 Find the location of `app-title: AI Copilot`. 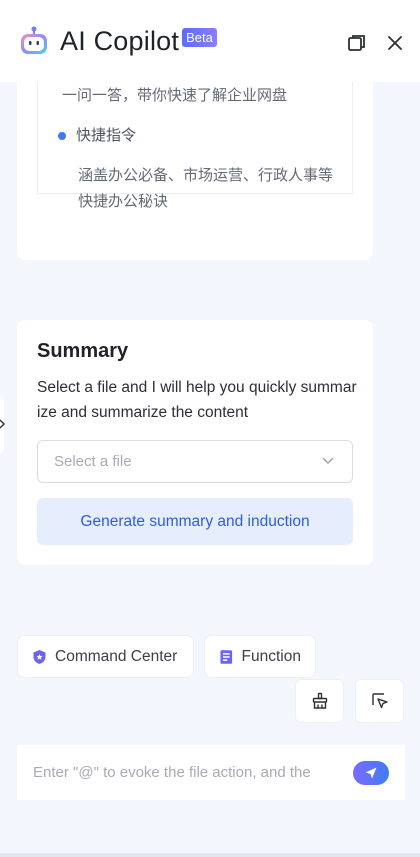

app-title: AI Copilot is located at coordinates (120, 40).